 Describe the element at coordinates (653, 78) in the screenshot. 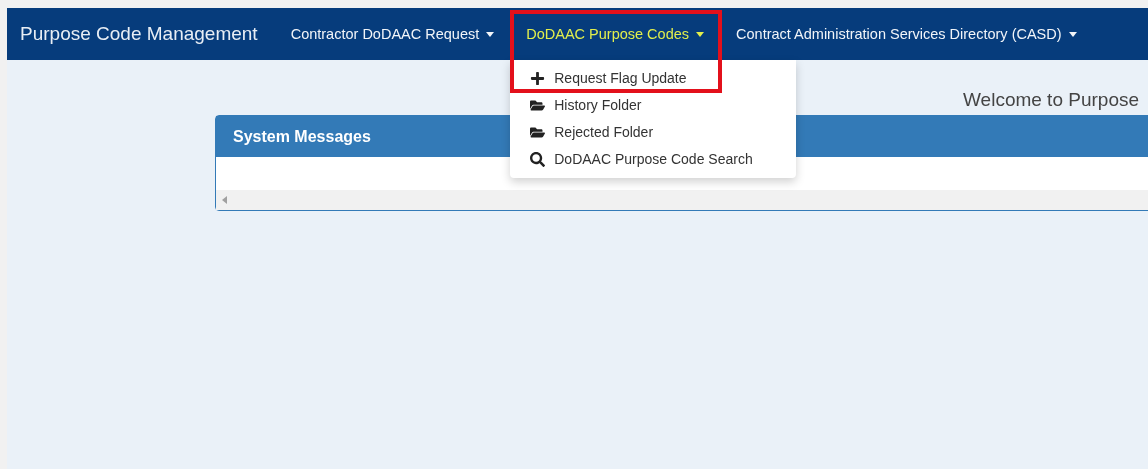

I see `menu-item: Request Flag Update` at that location.